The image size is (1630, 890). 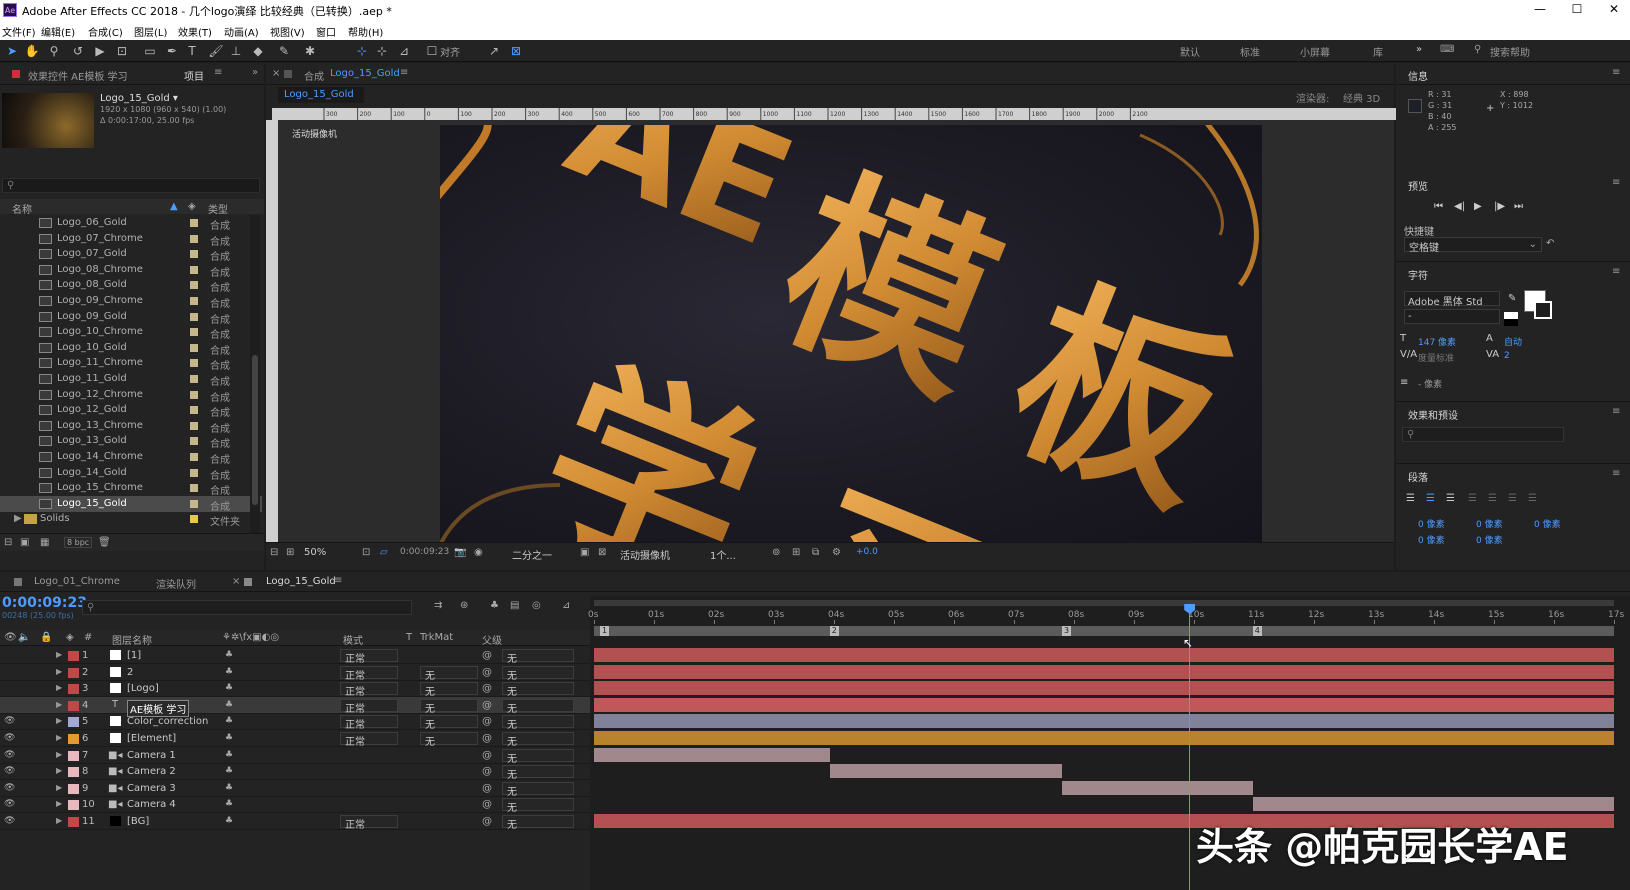 I want to click on av-features-icon: 👁, so click(x=10, y=637).